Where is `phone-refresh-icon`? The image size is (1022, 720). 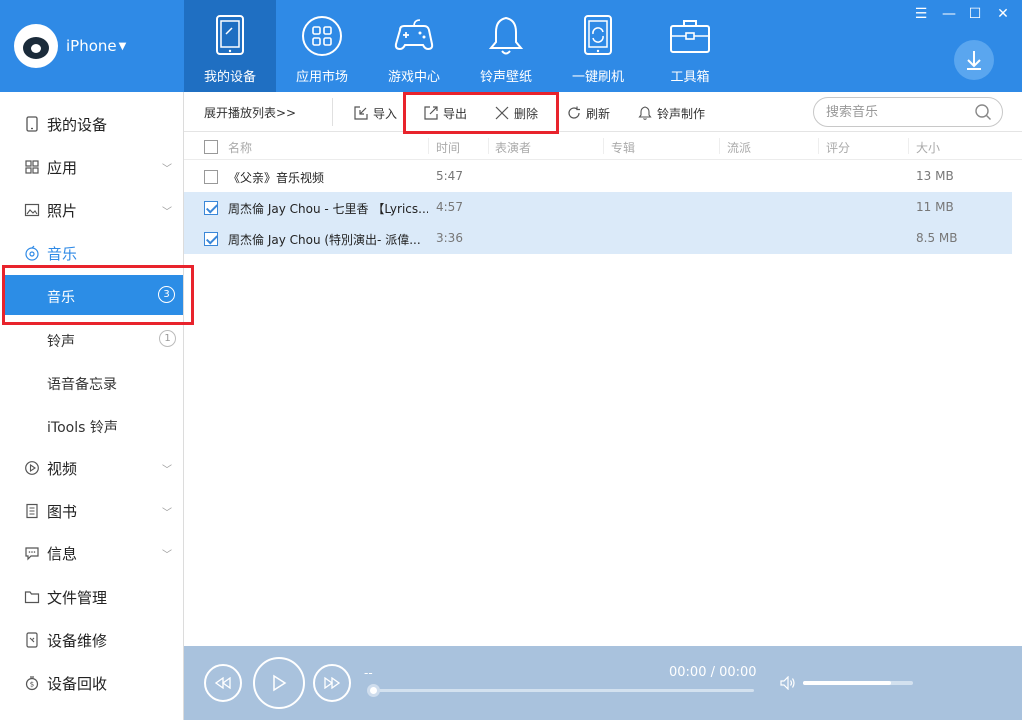 phone-refresh-icon is located at coordinates (598, 35).